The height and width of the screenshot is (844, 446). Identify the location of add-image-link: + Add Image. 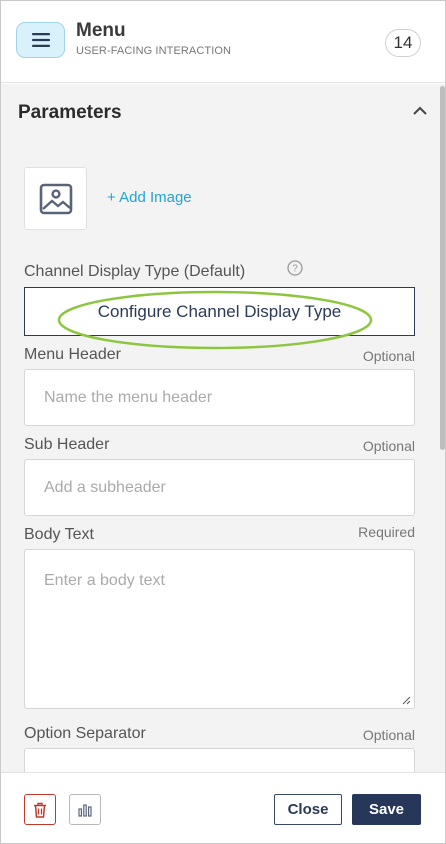
(149, 197).